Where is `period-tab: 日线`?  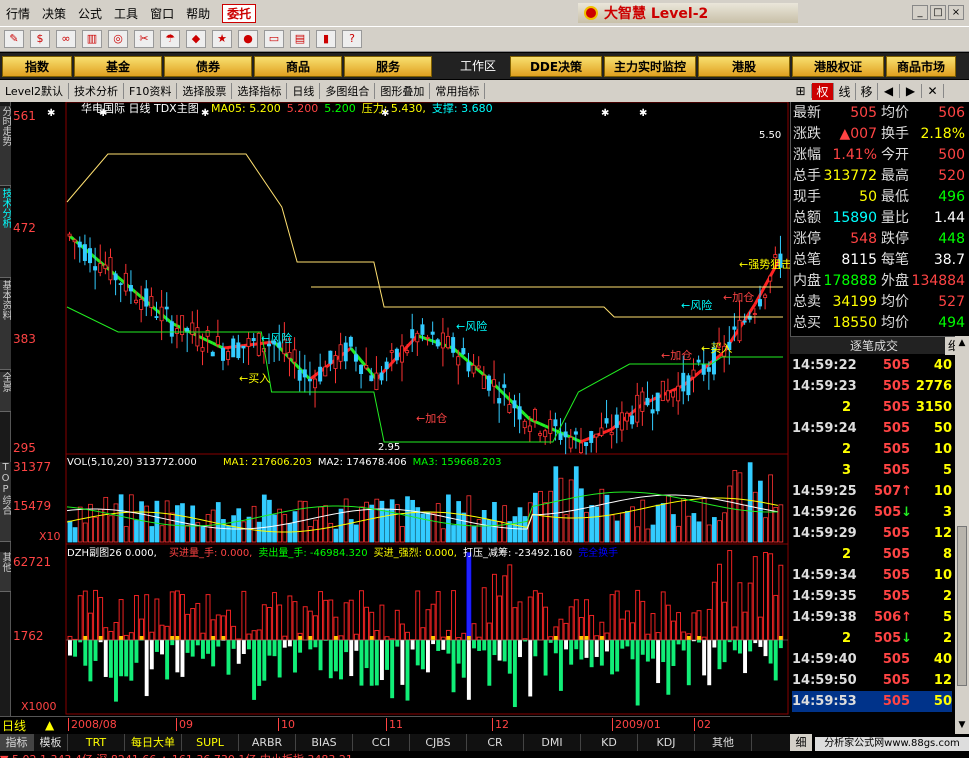 period-tab: 日线 is located at coordinates (14, 725).